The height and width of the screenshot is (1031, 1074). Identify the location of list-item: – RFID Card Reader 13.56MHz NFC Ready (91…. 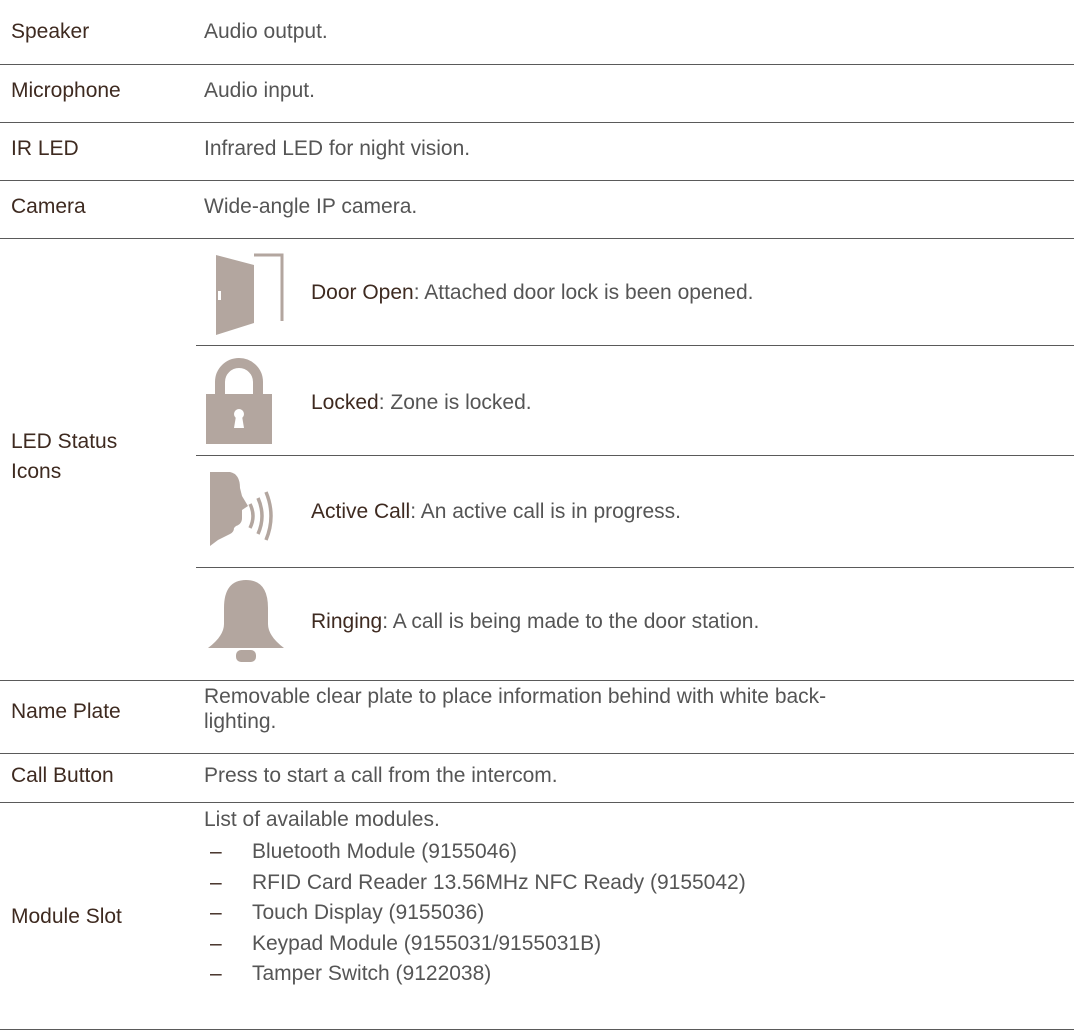
(478, 882).